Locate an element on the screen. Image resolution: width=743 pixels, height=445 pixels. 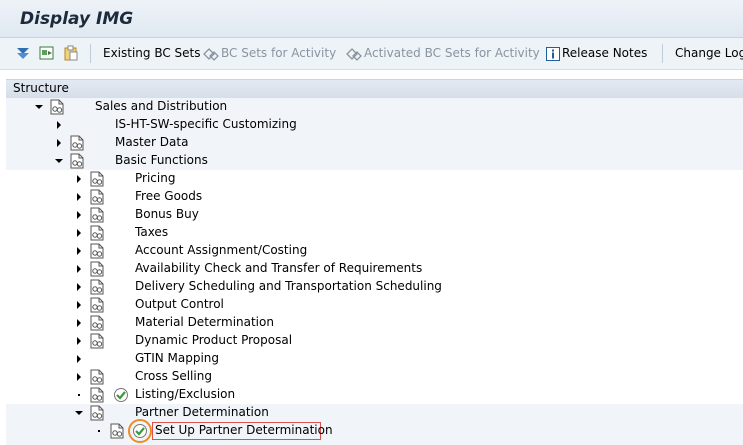
expand-icon is located at coordinates (23, 53).